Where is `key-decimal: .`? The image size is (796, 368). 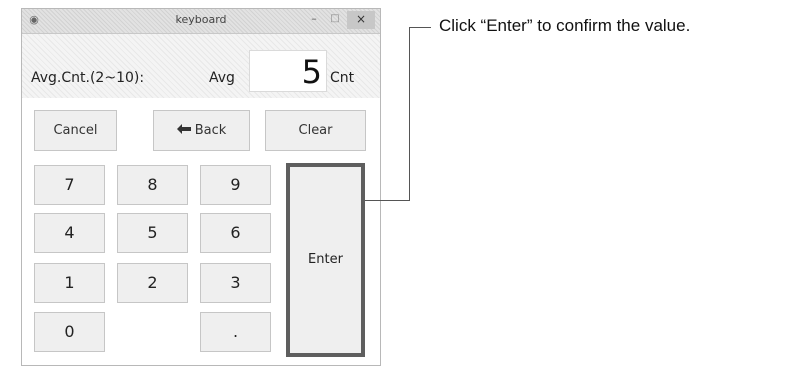 key-decimal: . is located at coordinates (235, 332).